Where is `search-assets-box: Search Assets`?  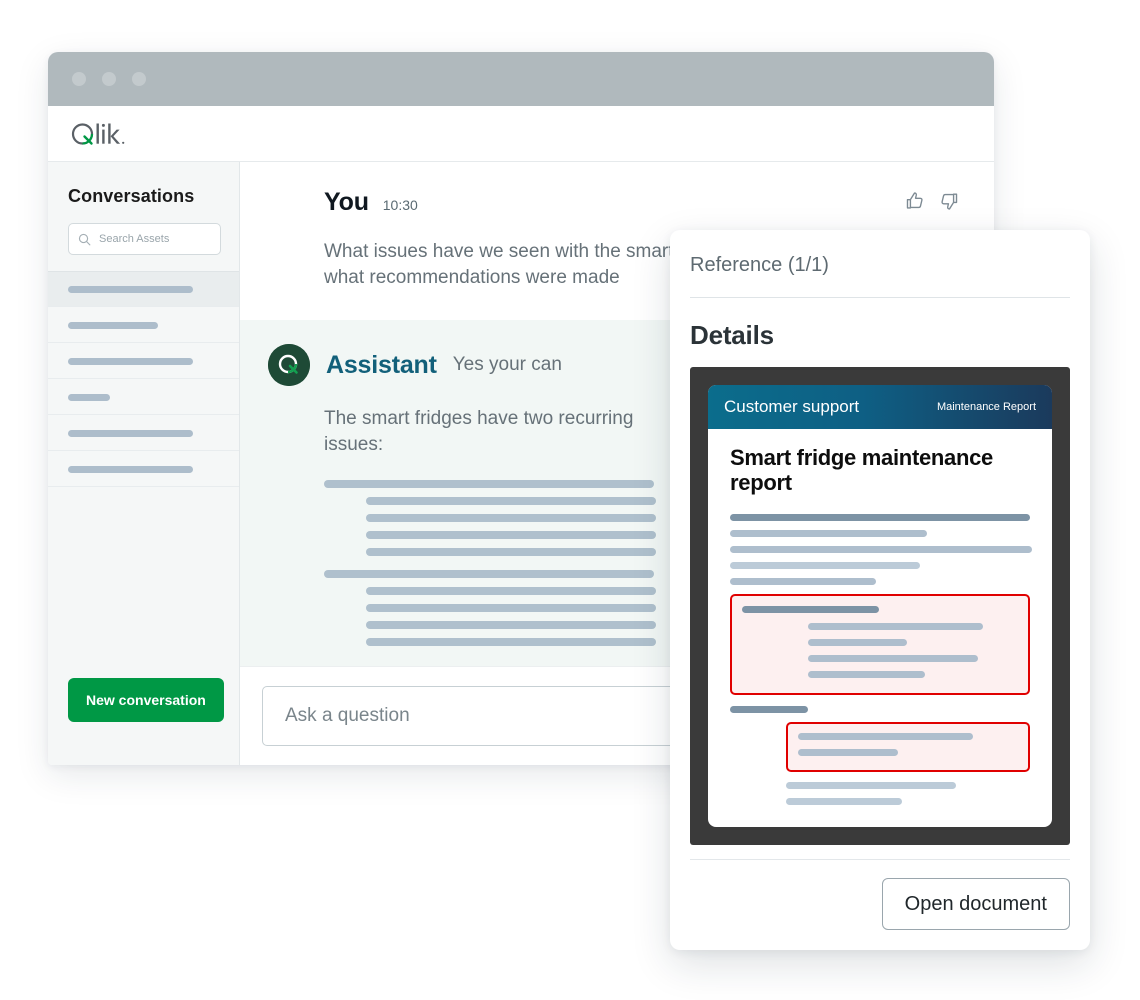 search-assets-box: Search Assets is located at coordinates (144, 239).